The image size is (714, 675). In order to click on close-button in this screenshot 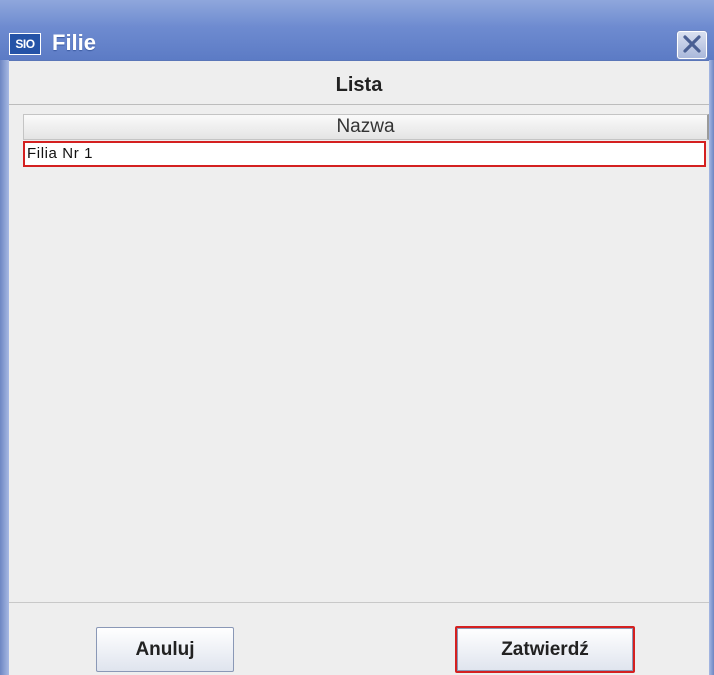, I will do `click(692, 45)`.